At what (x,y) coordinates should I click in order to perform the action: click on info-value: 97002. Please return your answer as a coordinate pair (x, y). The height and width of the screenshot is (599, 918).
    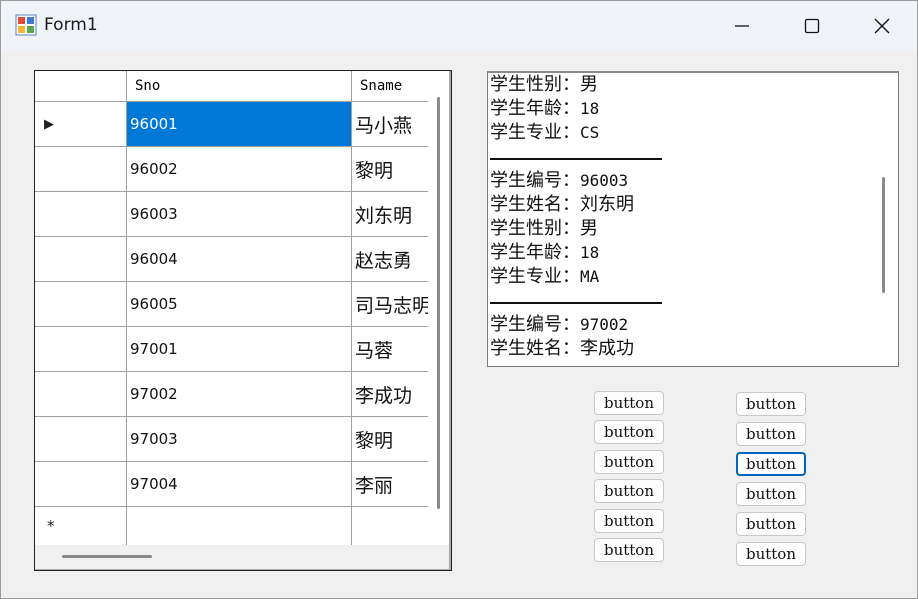
    Looking at the image, I should click on (604, 324).